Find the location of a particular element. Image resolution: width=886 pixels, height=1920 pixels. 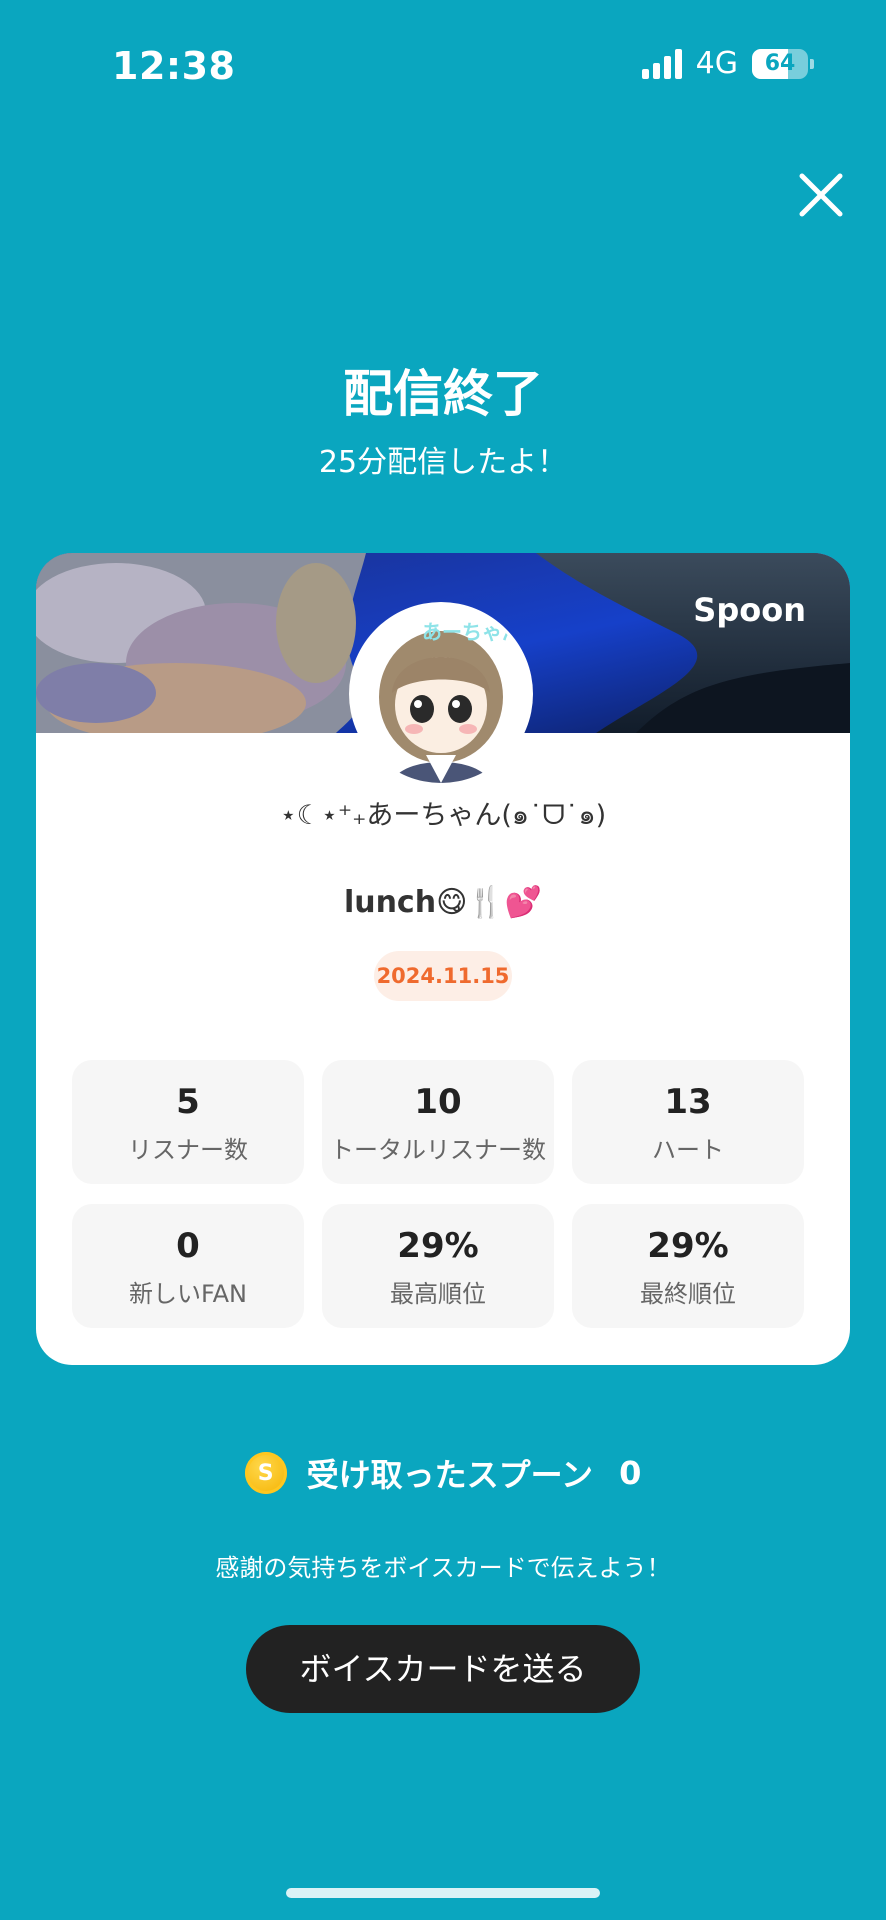

spoons-received: S 受け取ったスプーン 0 is located at coordinates (443, 1473).